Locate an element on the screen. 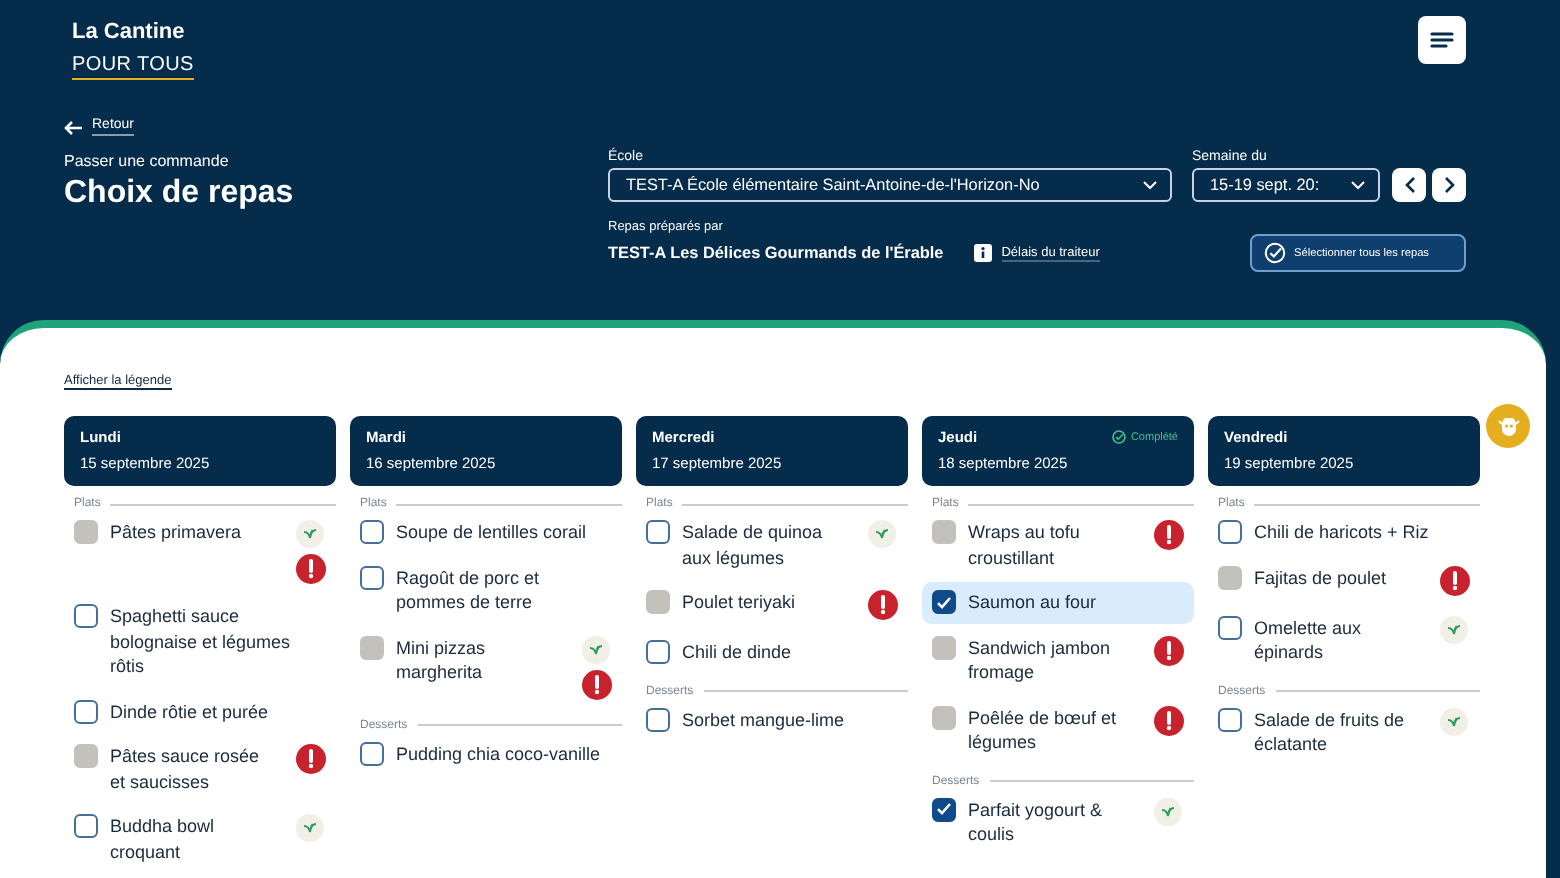  next-week-button is located at coordinates (1449, 185).